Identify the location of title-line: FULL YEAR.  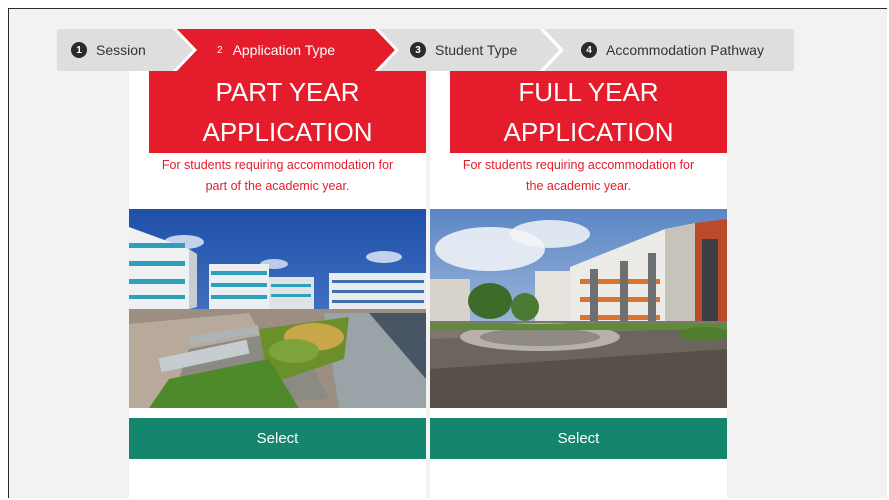
(588, 92).